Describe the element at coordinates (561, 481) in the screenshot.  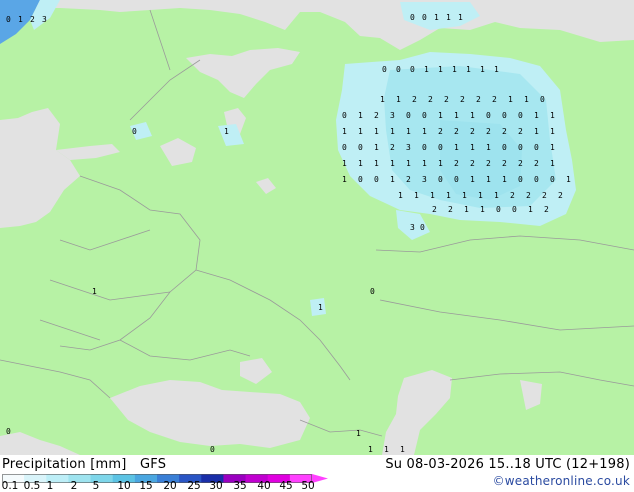
I see `credit-link: ©weatheronline.co.uk` at that location.